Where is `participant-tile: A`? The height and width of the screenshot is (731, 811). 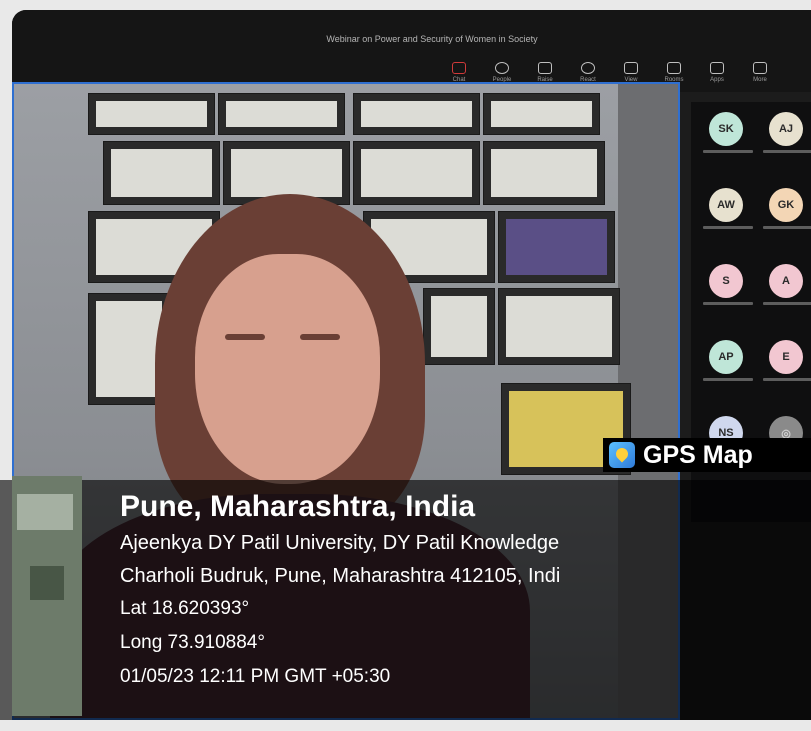 participant-tile: A is located at coordinates (787, 284).